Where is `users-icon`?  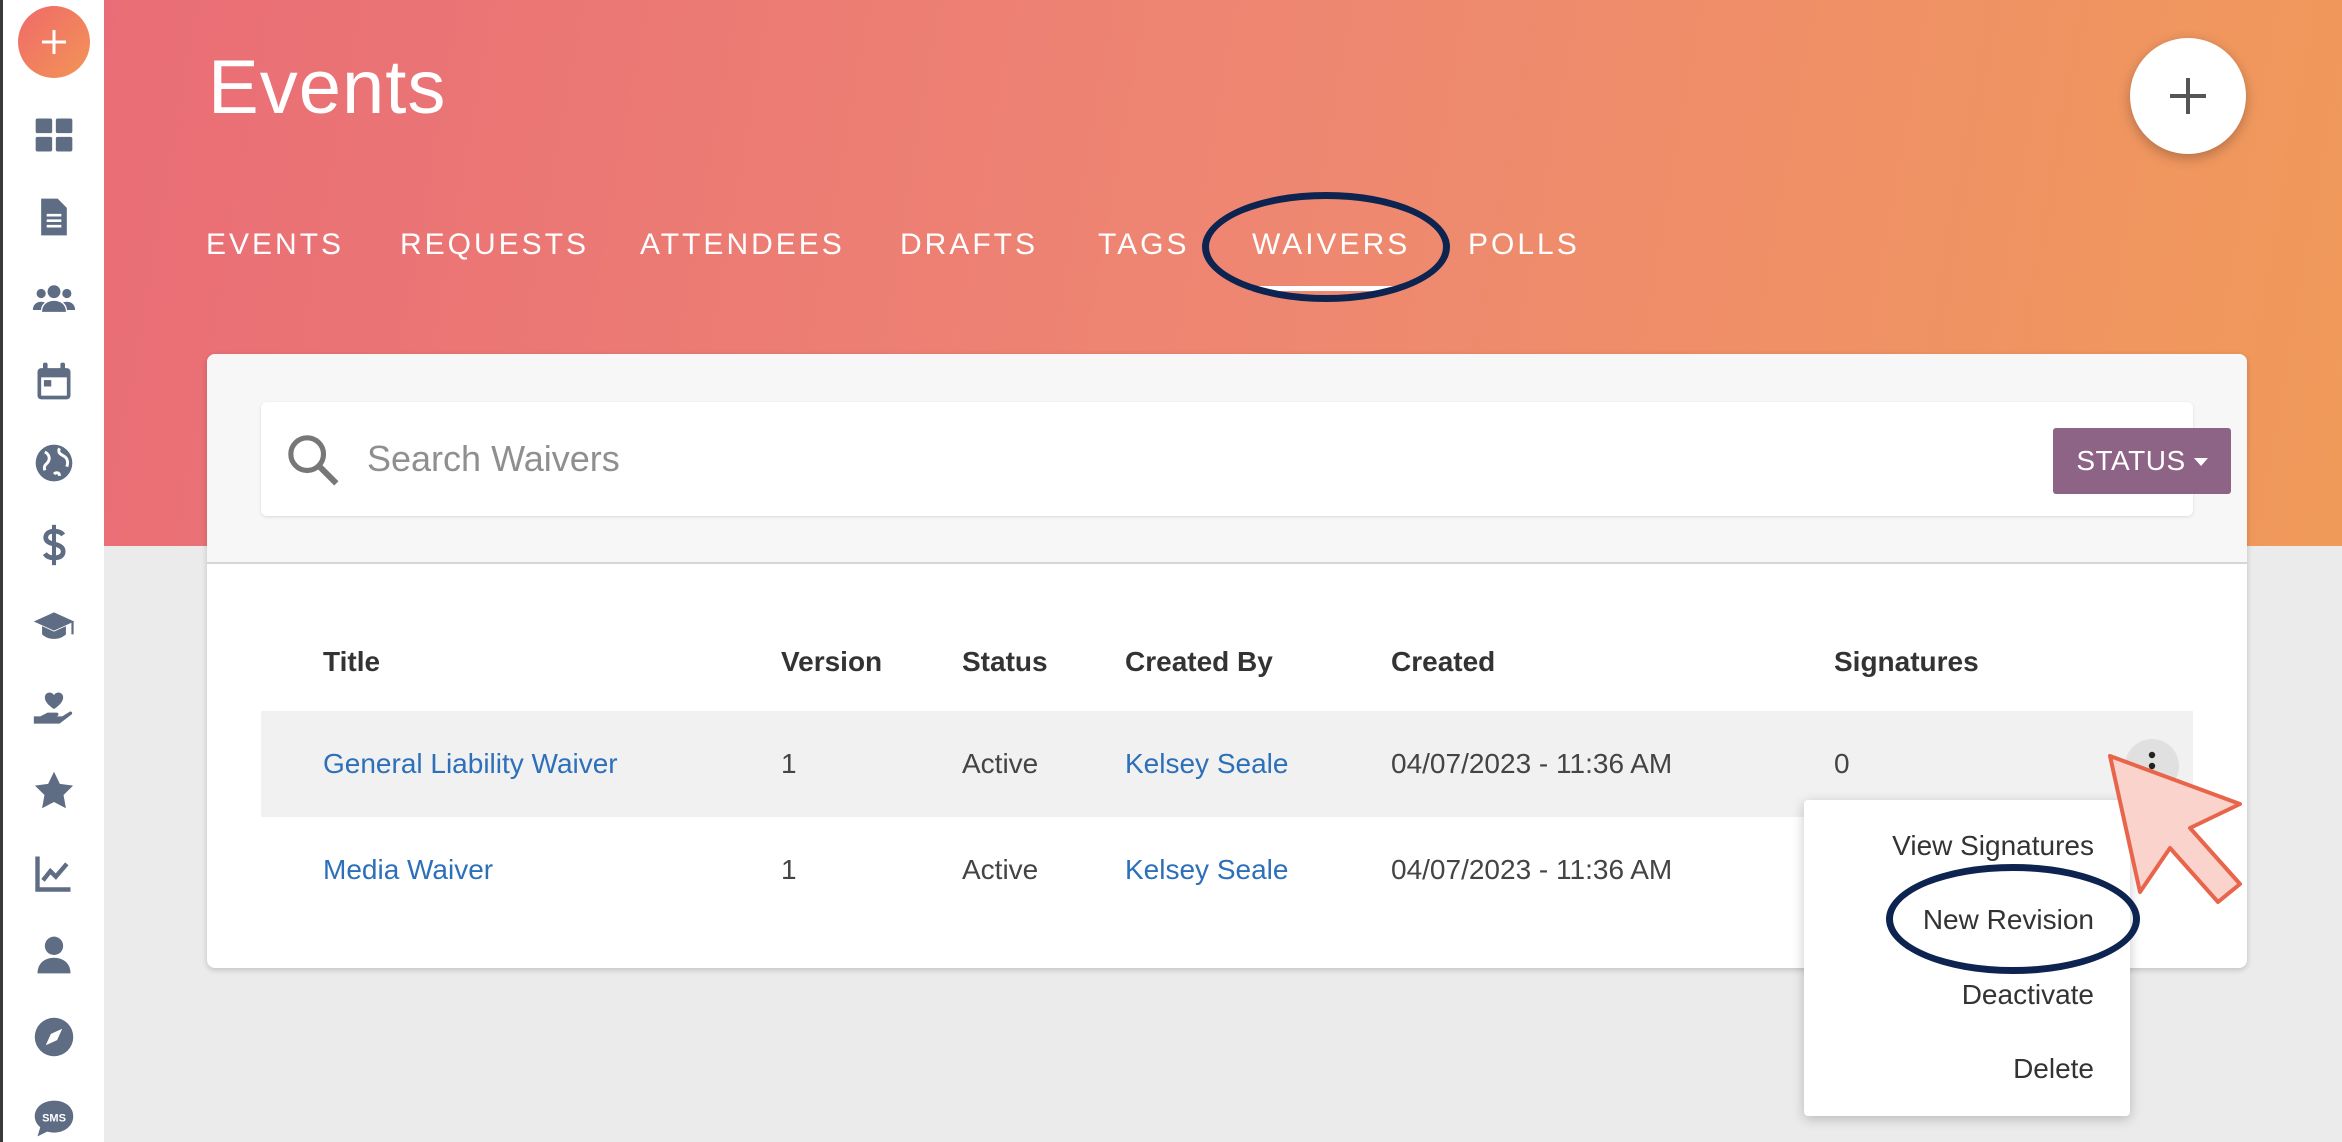 users-icon is located at coordinates (54, 298).